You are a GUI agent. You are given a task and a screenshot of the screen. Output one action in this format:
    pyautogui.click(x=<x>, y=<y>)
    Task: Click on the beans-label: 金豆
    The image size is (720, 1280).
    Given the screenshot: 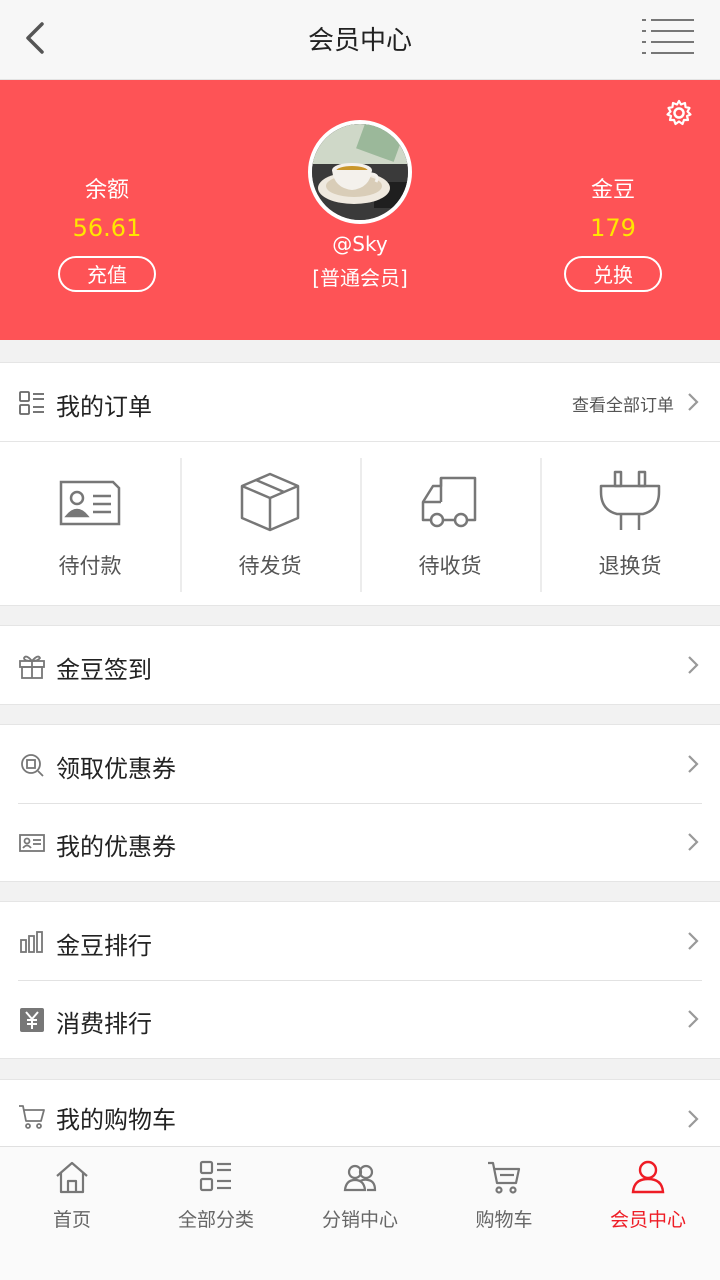 What is the action you would take?
    pyautogui.click(x=612, y=190)
    